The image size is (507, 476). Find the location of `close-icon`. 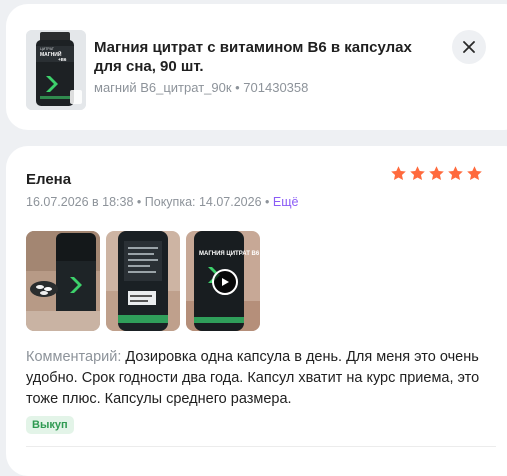

close-icon is located at coordinates (469, 47).